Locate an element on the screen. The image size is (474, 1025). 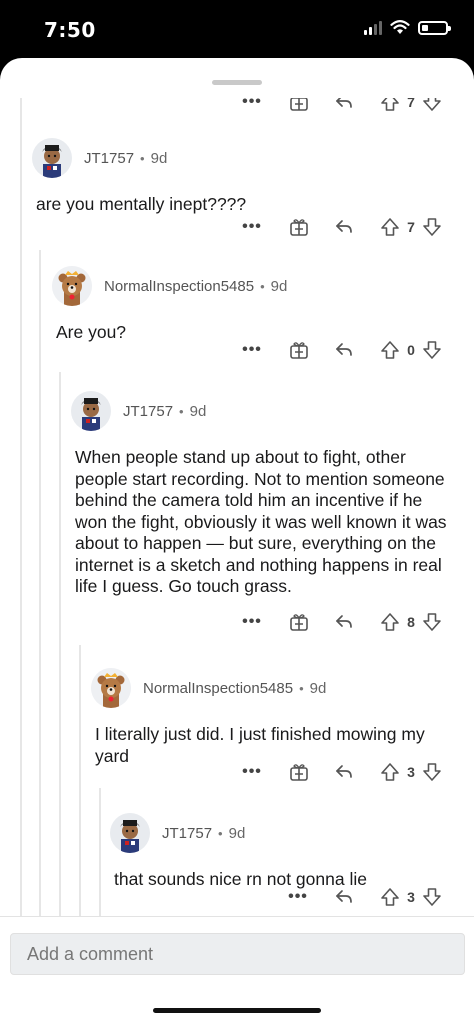
battery-icon is located at coordinates (434, 27).